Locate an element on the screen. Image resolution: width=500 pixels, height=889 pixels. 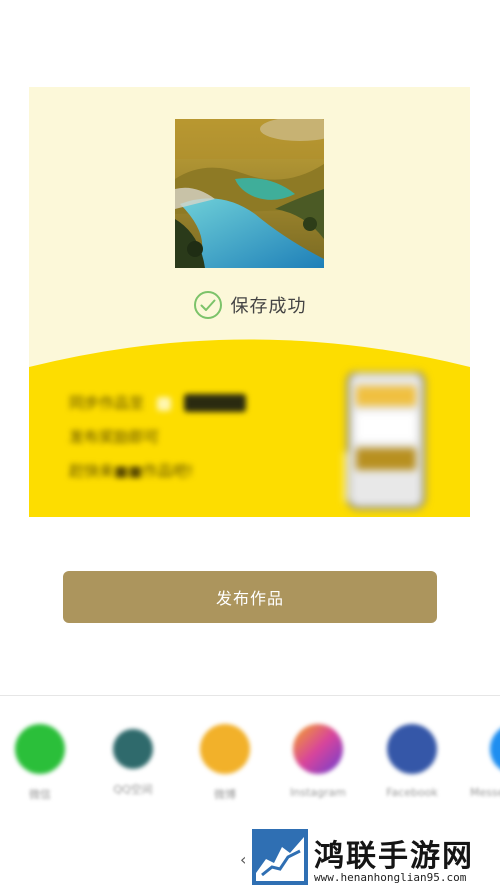
watermark-logo-icon is located at coordinates (280, 857).